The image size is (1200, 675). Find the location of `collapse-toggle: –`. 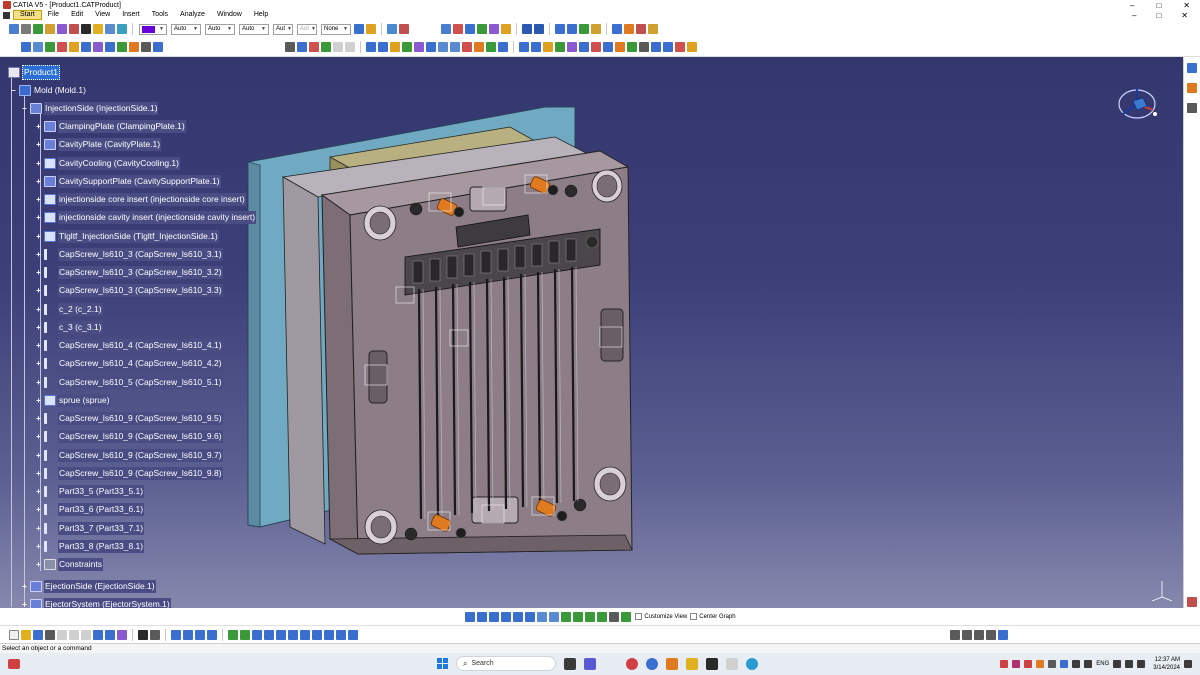

collapse-toggle: – is located at coordinates (13, 90).